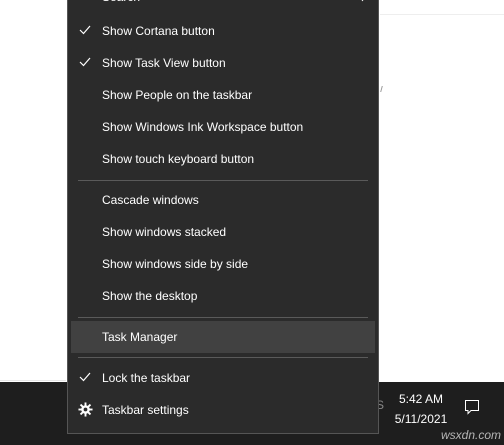 This screenshot has width=504, height=445. I want to click on notification-icon, so click(472, 407).